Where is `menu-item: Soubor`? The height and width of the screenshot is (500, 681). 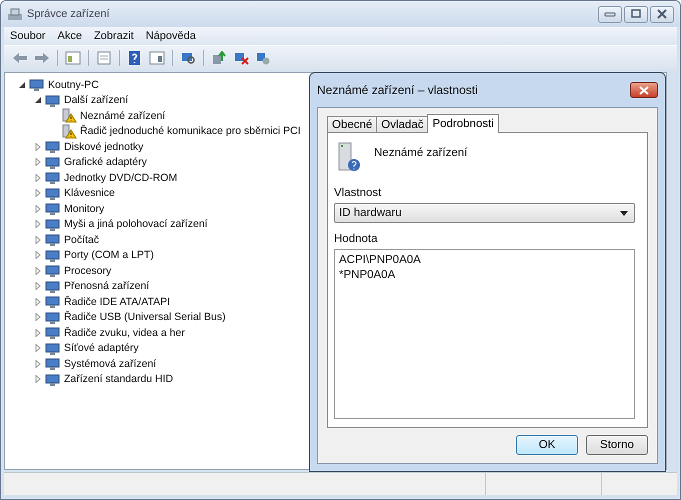
menu-item: Soubor is located at coordinates (28, 36).